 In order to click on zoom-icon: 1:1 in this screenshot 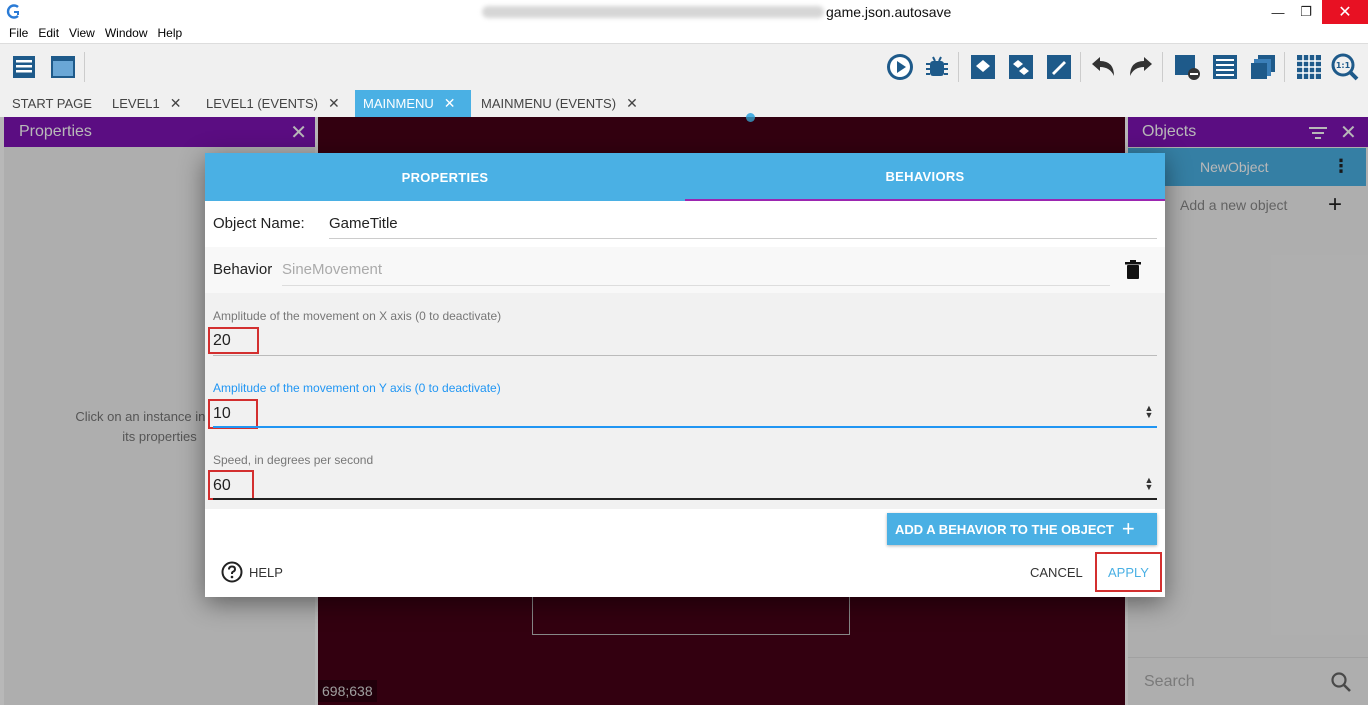, I will do `click(1345, 67)`.